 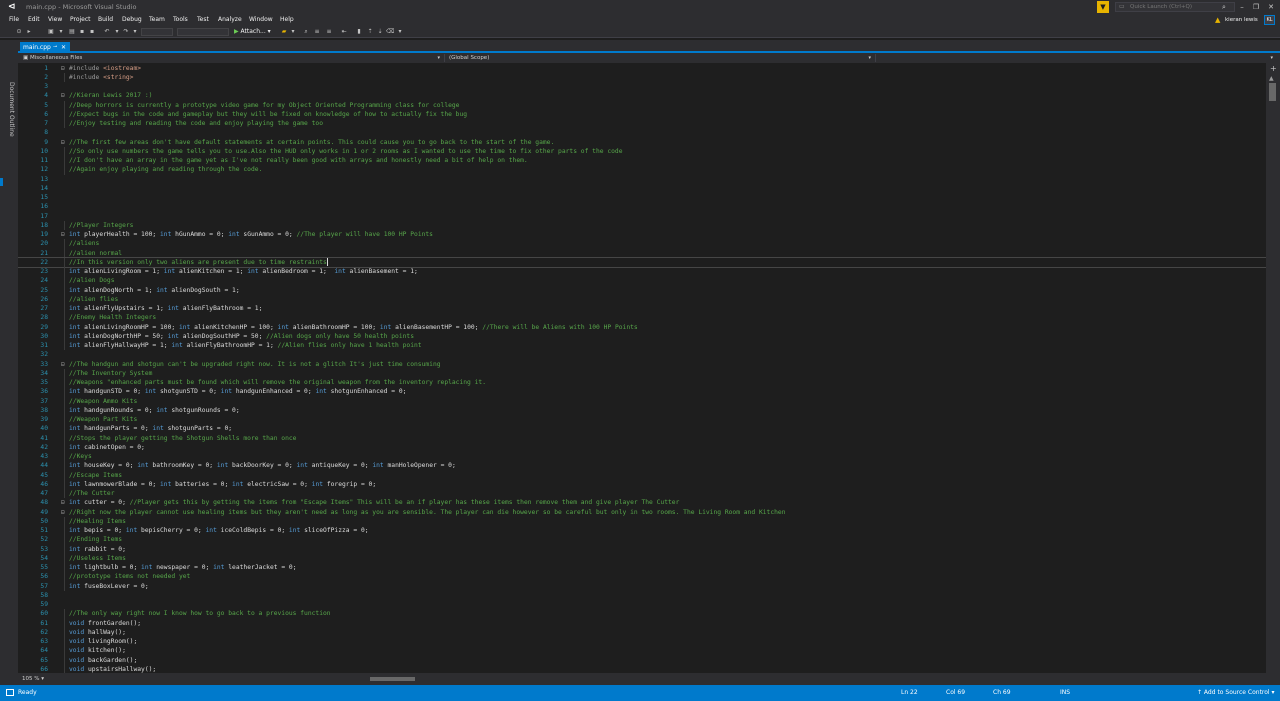 What do you see at coordinates (1271, 78) in the screenshot?
I see `scroll-up-icon: ▲` at bounding box center [1271, 78].